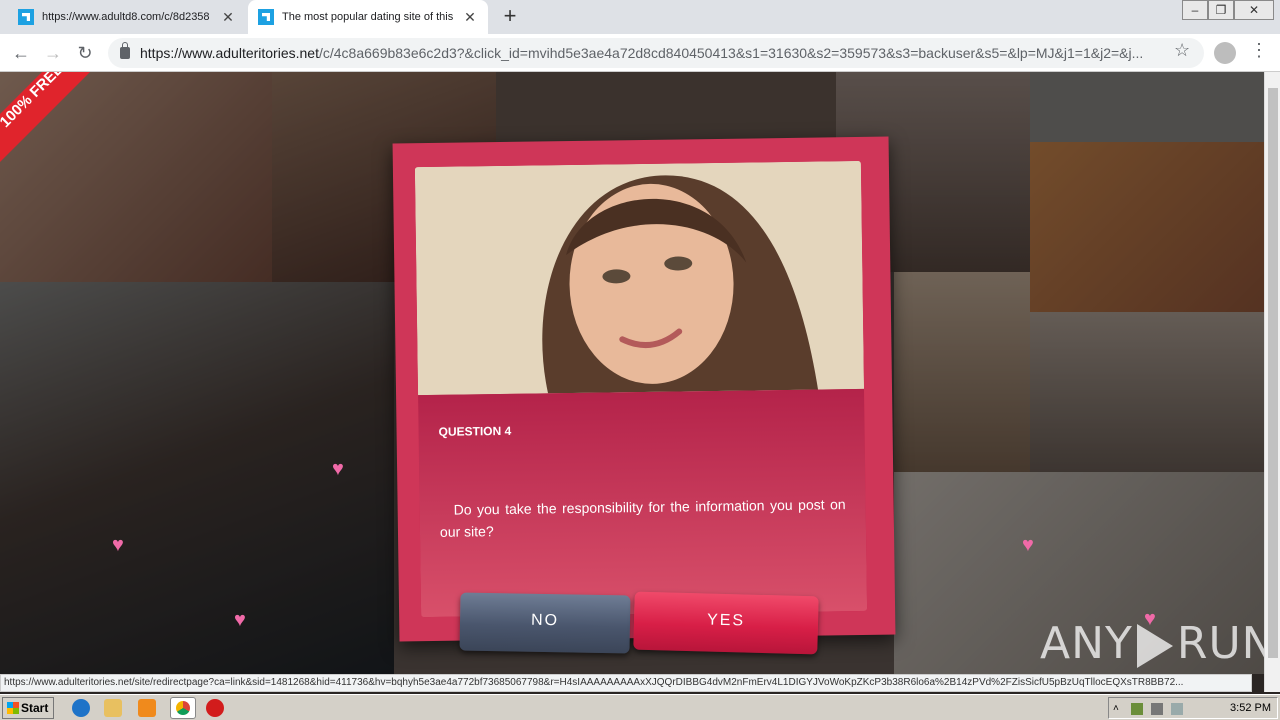 This screenshot has width=1280, height=720. Describe the element at coordinates (726, 623) in the screenshot. I see `yes-button: YES` at that location.